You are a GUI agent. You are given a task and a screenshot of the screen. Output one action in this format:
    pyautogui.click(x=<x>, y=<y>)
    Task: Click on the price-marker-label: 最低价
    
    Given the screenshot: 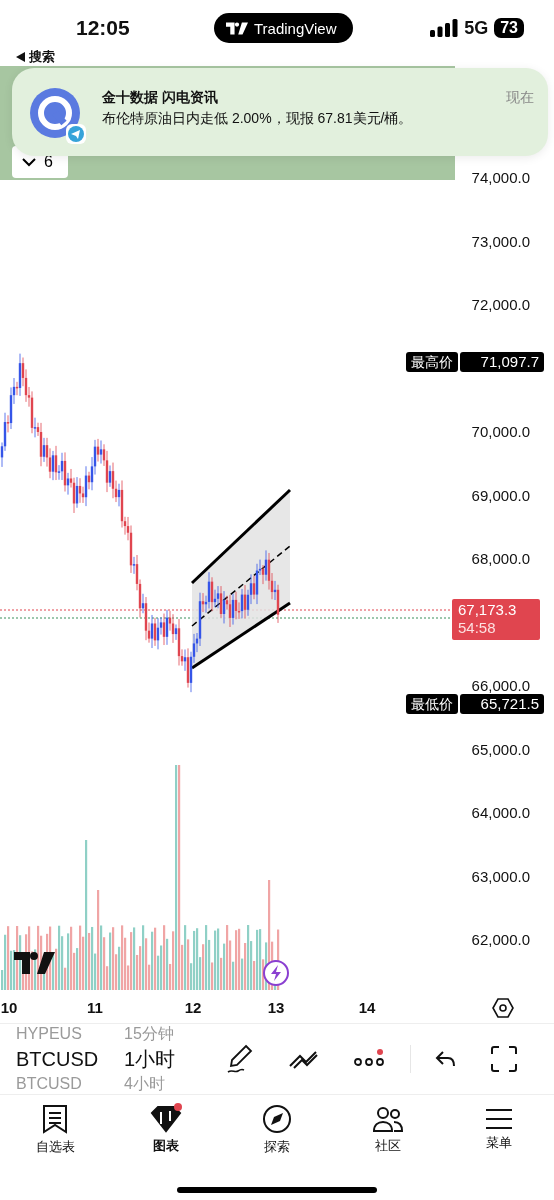 What is the action you would take?
    pyautogui.click(x=432, y=703)
    